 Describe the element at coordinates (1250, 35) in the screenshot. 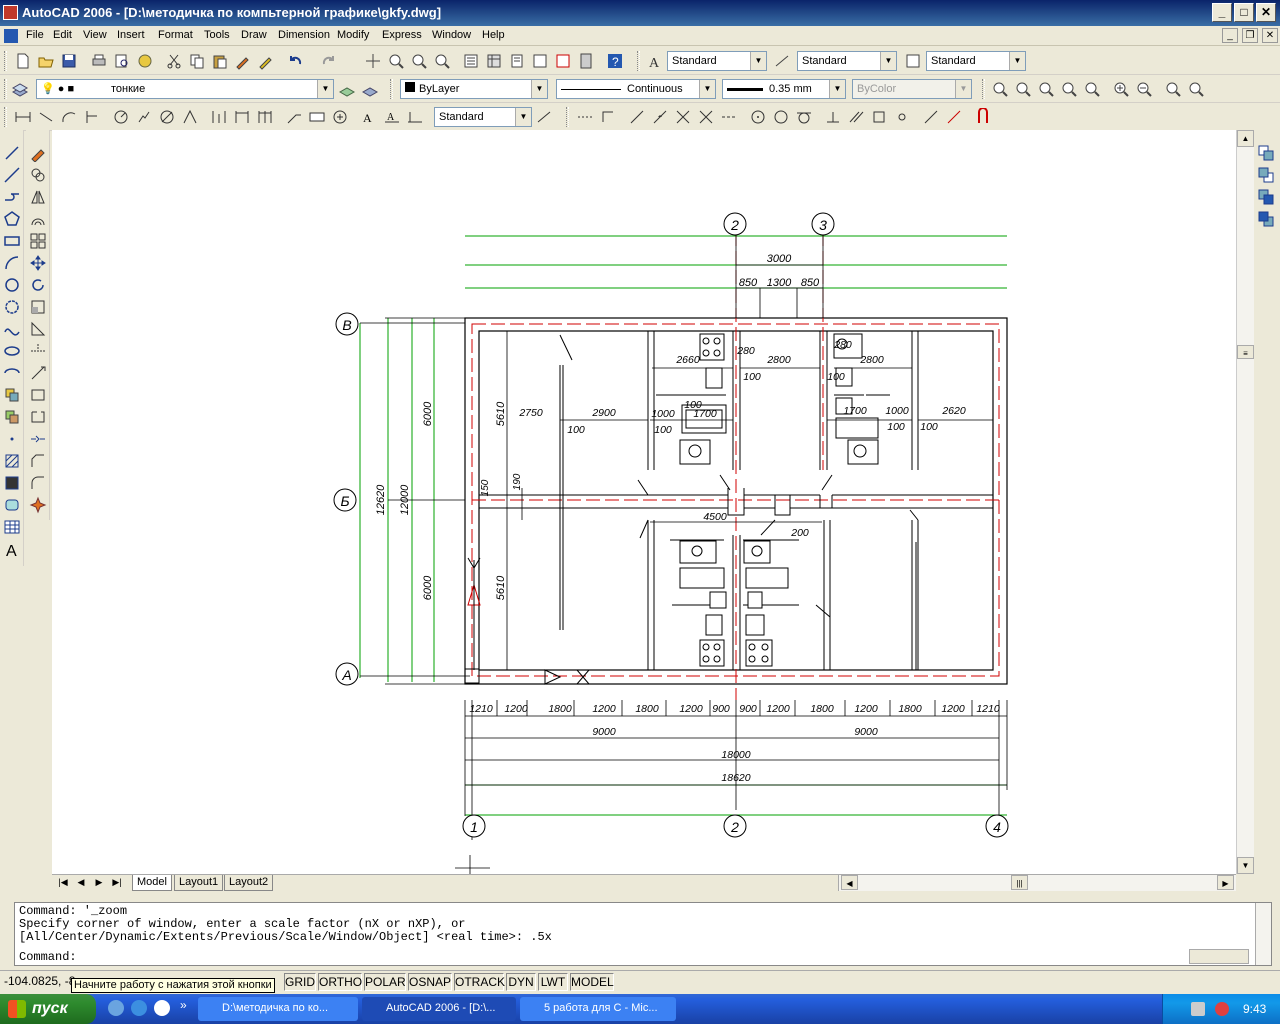

I see `doc-restore-button: ❐` at that location.